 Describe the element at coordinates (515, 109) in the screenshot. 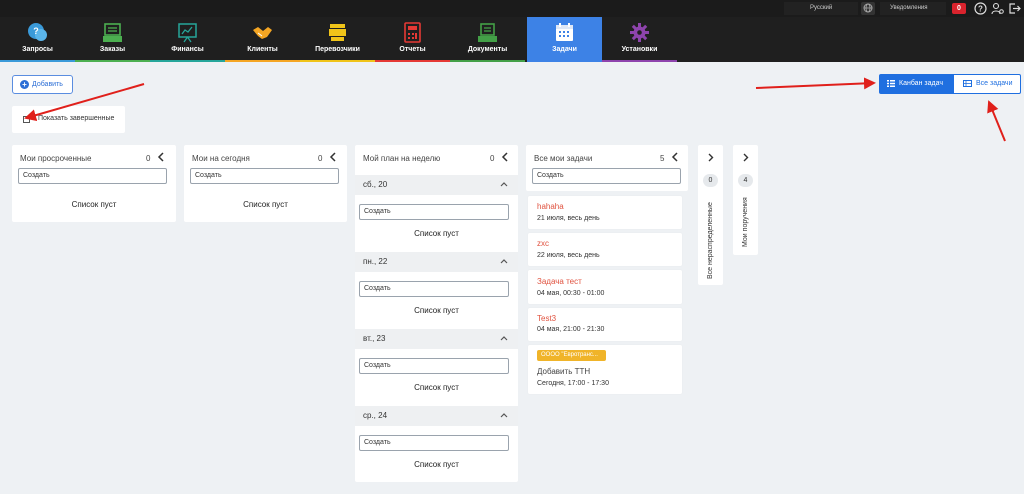

I see `annotation-arrows` at that location.